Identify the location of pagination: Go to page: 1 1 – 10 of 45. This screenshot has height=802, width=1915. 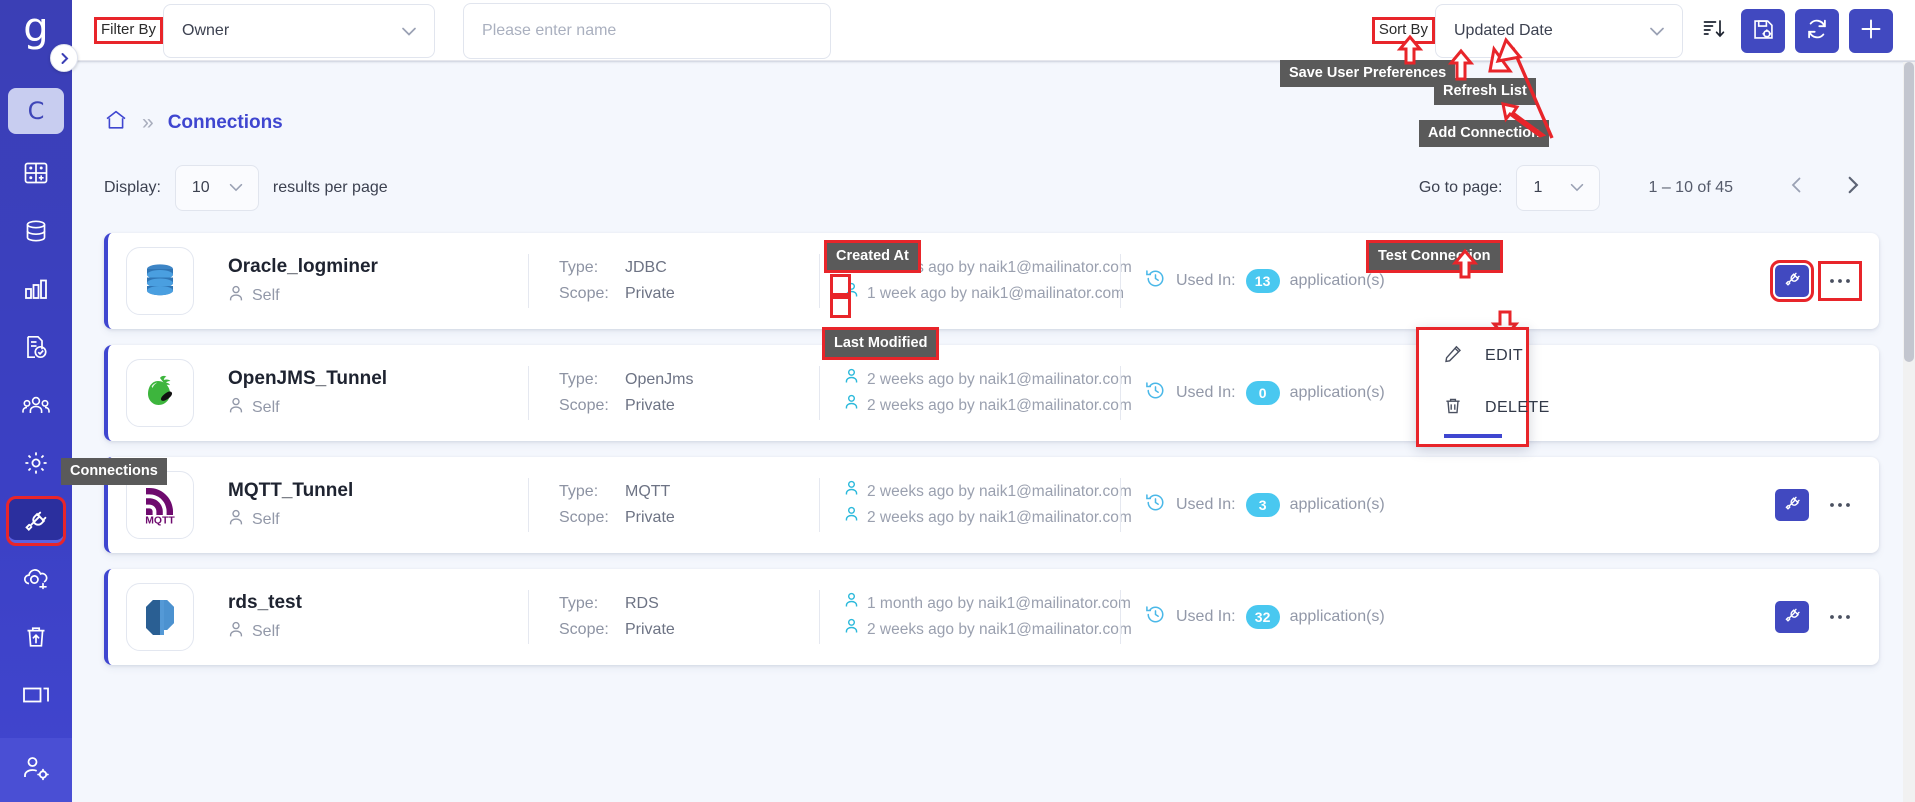
(1649, 188).